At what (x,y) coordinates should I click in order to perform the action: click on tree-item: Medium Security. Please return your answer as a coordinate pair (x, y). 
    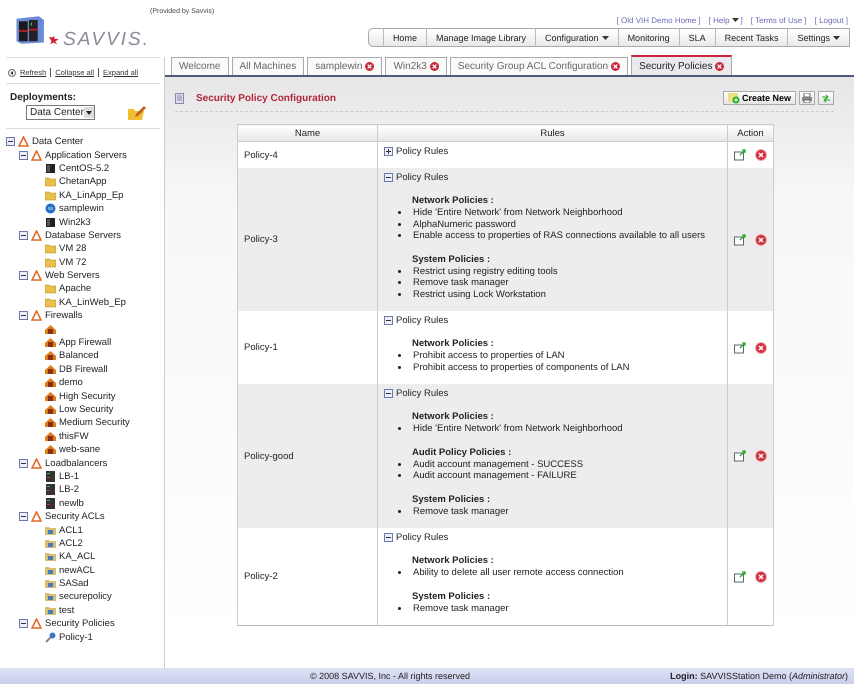
    Looking at the image, I should click on (94, 422).